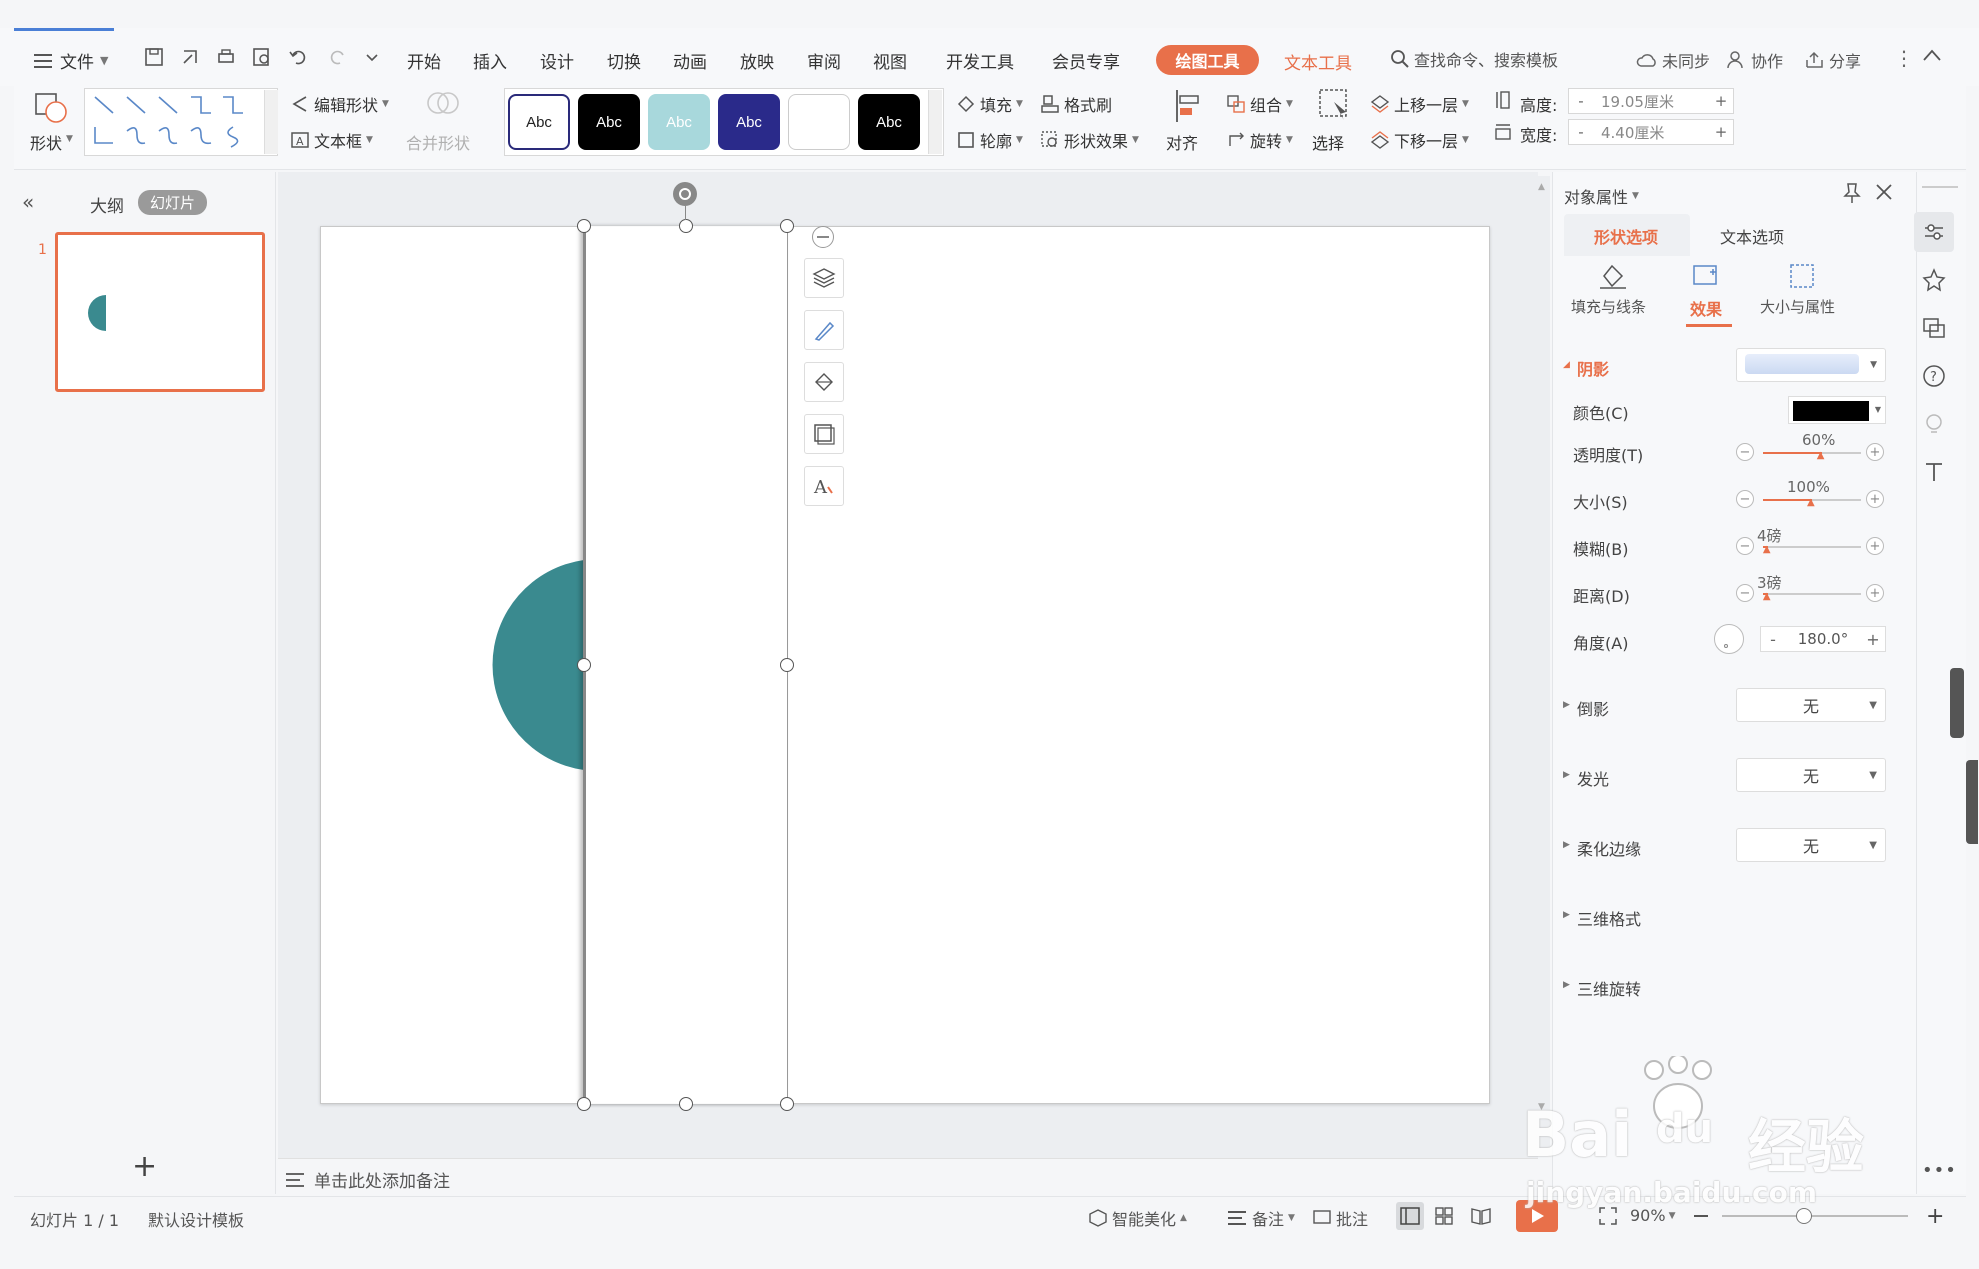 The height and width of the screenshot is (1269, 1979). What do you see at coordinates (1884, 192) in the screenshot?
I see `close-icon` at bounding box center [1884, 192].